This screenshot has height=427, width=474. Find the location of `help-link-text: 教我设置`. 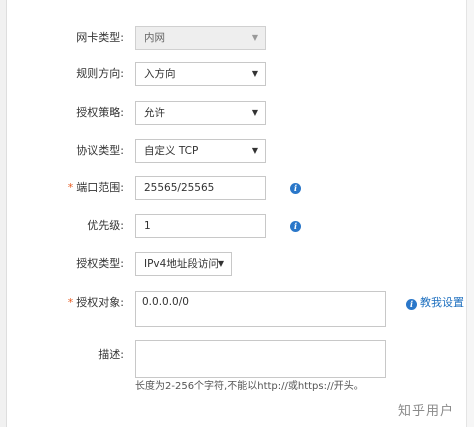

help-link-text: 教我设置 is located at coordinates (442, 302).